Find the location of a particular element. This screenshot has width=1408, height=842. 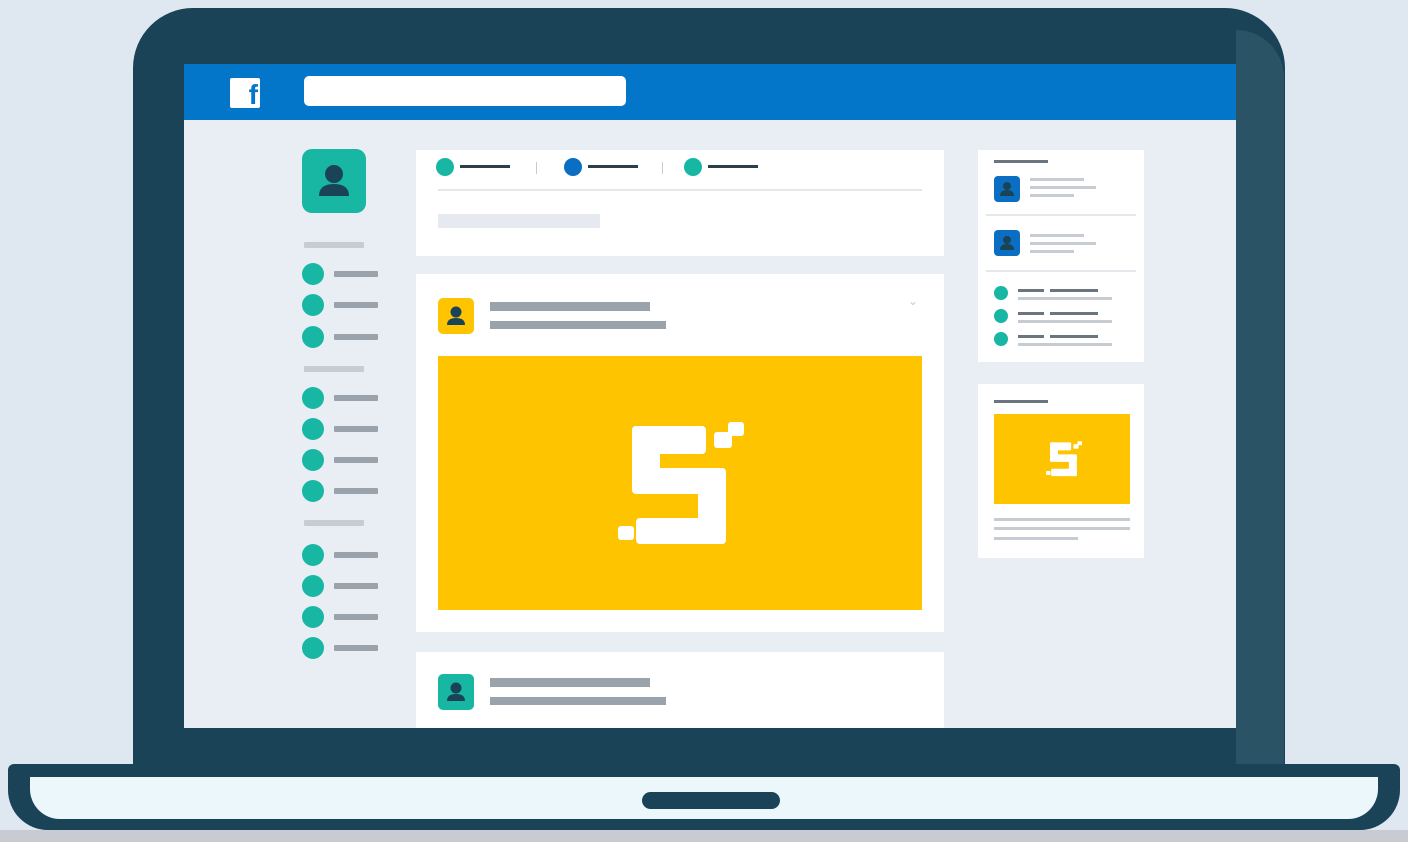

profile-avatar is located at coordinates (334, 181).